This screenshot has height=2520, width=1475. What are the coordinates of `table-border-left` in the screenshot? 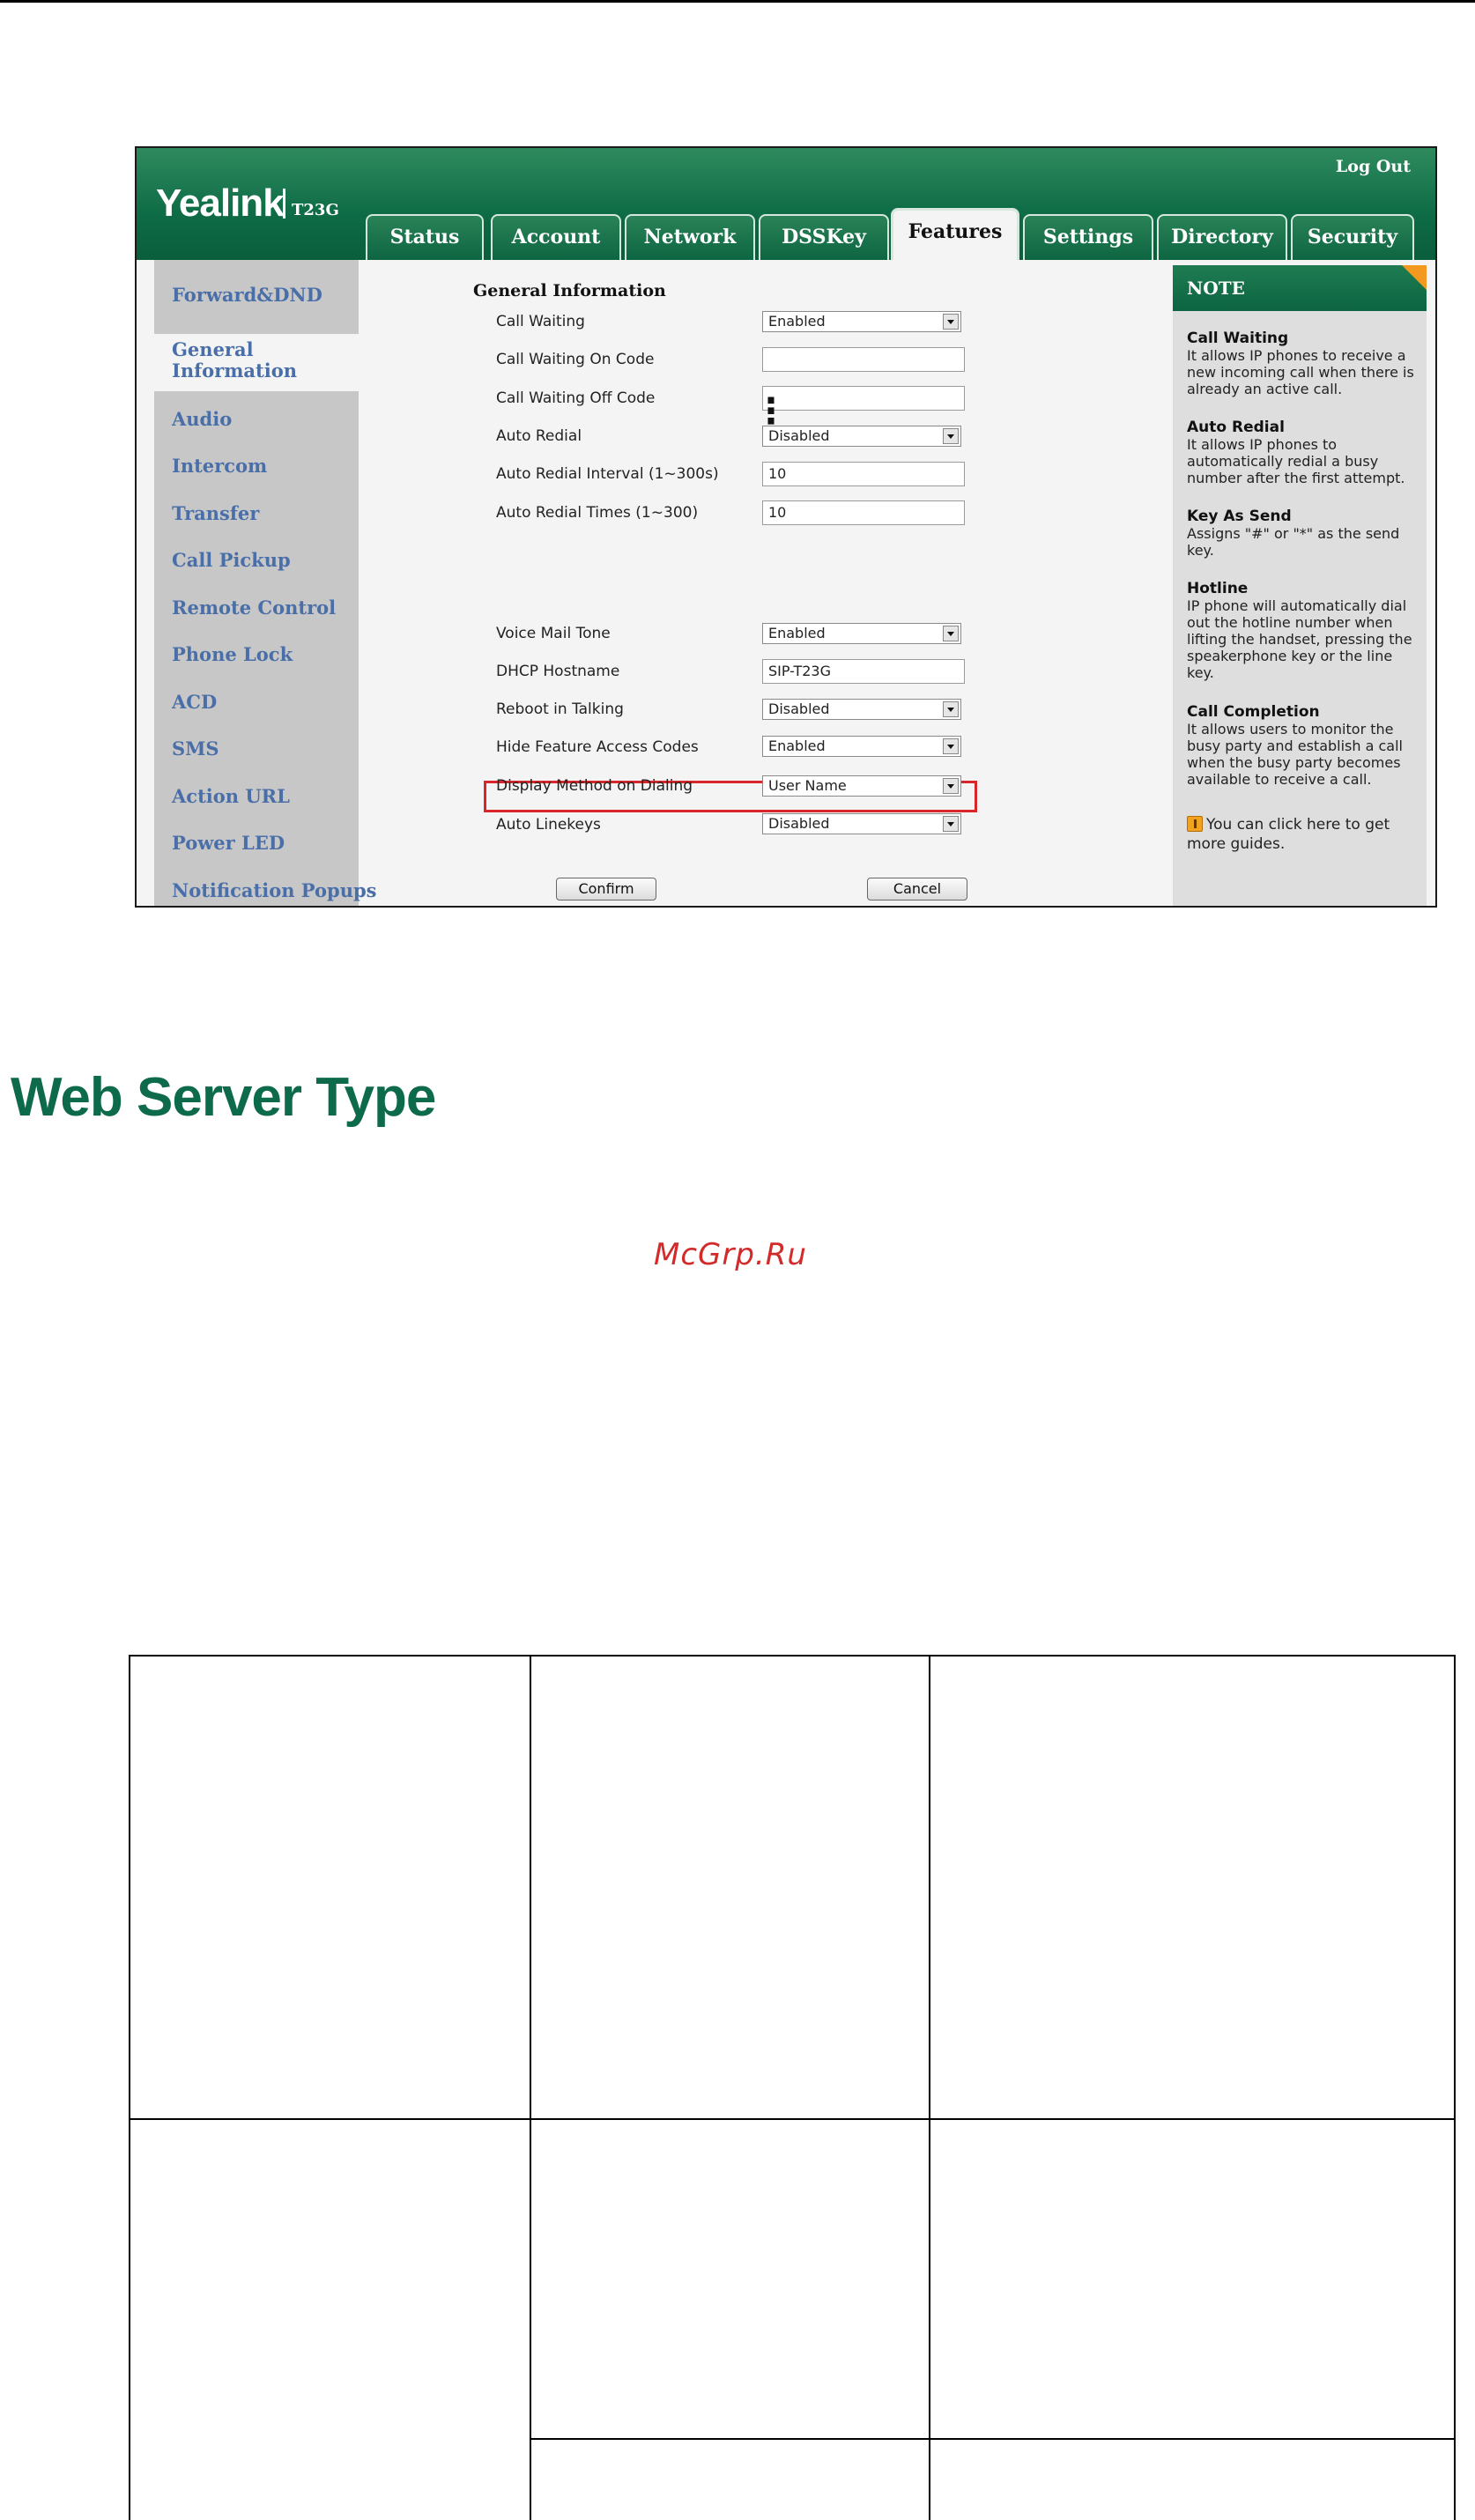 It's located at (129, 2087).